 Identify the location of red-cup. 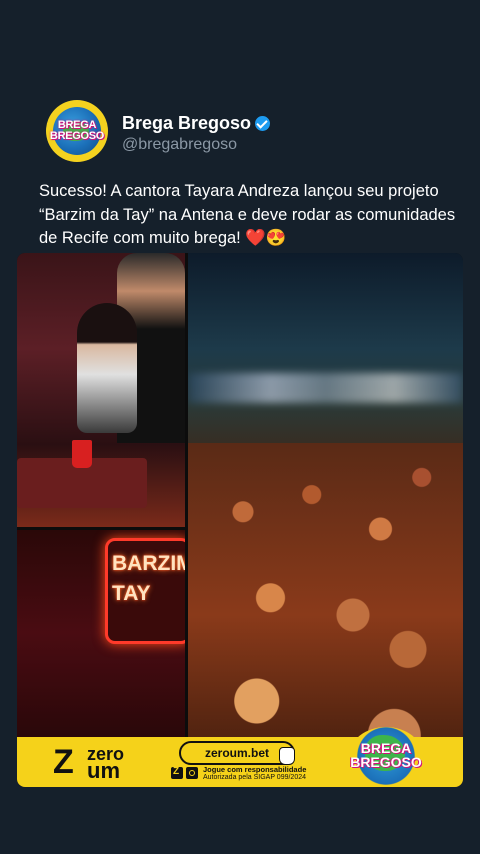
(82, 454).